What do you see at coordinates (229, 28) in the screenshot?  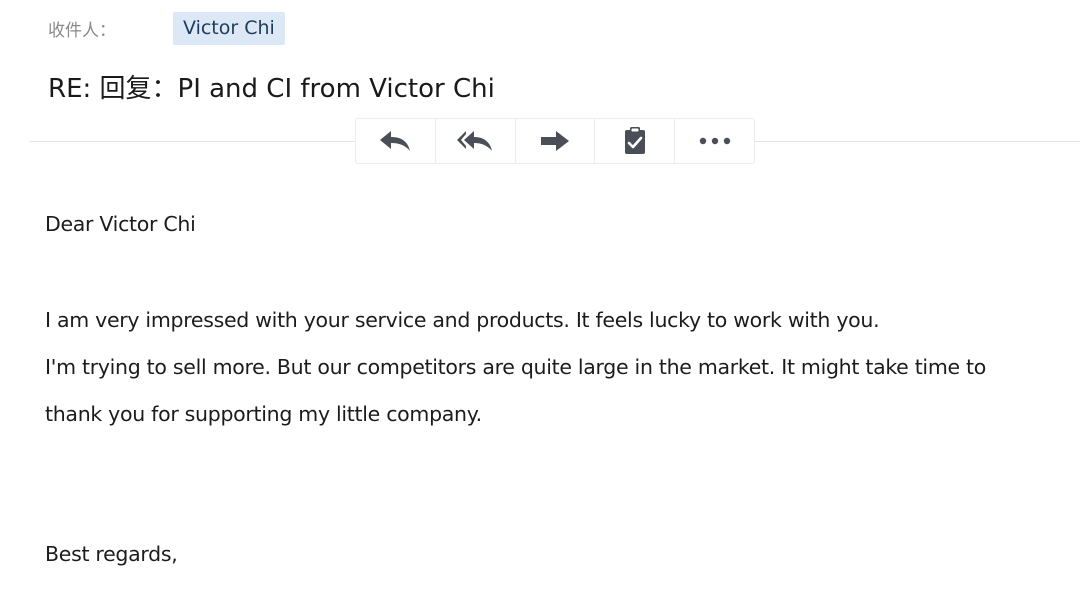 I see `recipient-chip: Victor Chi` at bounding box center [229, 28].